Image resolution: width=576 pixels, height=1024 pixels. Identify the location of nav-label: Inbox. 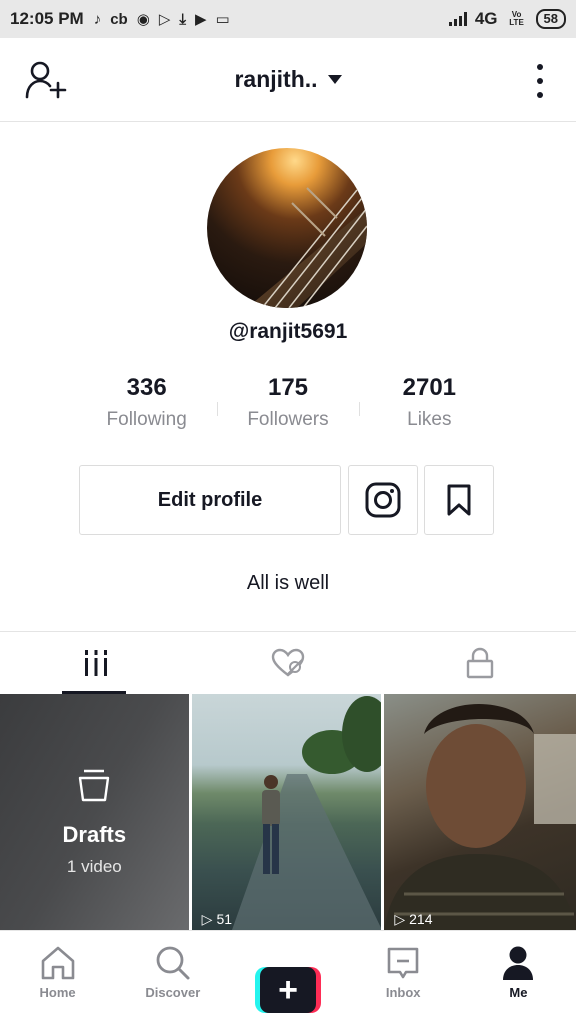
(403, 992).